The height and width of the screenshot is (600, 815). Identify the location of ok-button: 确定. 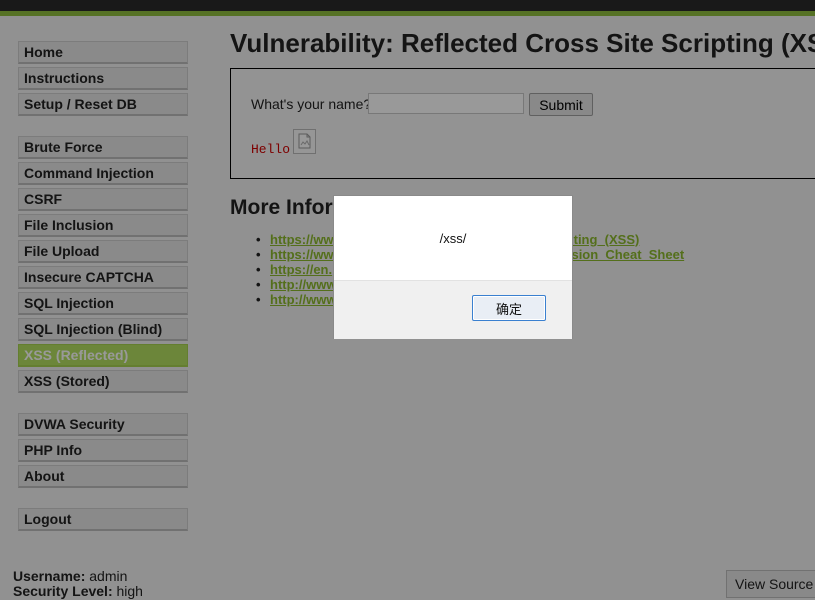
(509, 308).